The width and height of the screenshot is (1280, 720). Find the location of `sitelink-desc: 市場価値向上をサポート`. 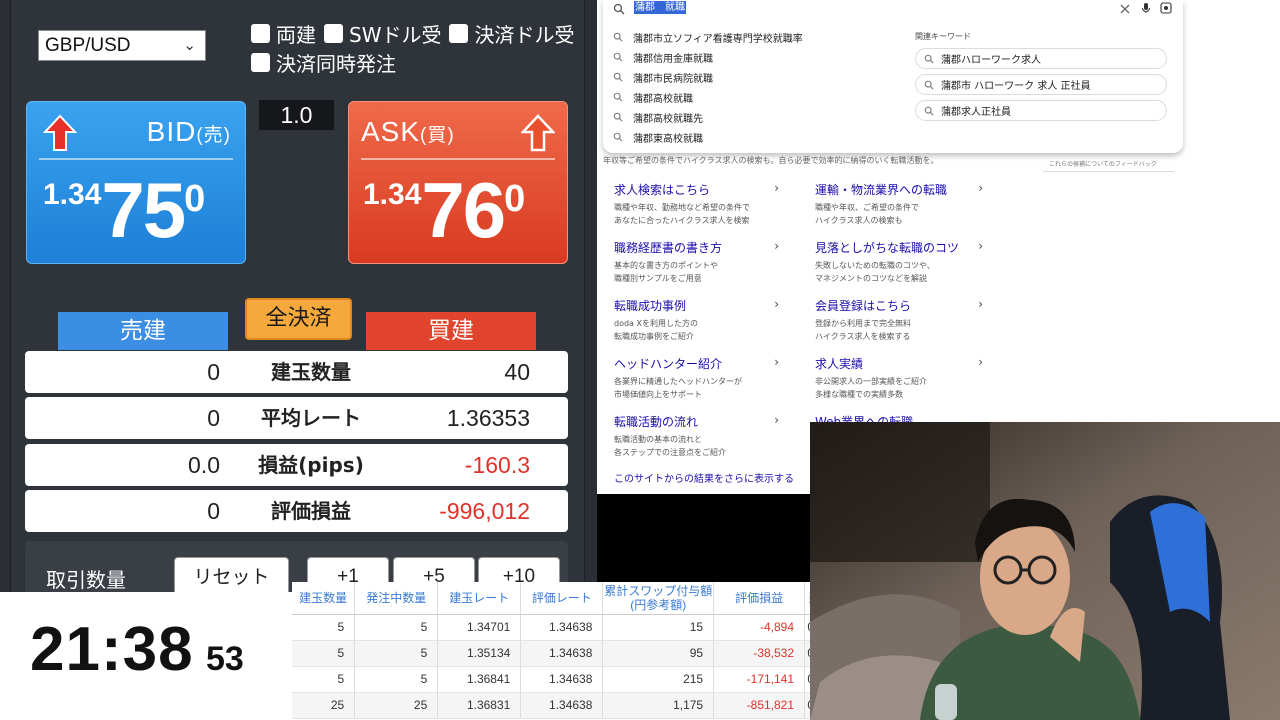

sitelink-desc: 市場価値向上をサポート is located at coordinates (658, 394).